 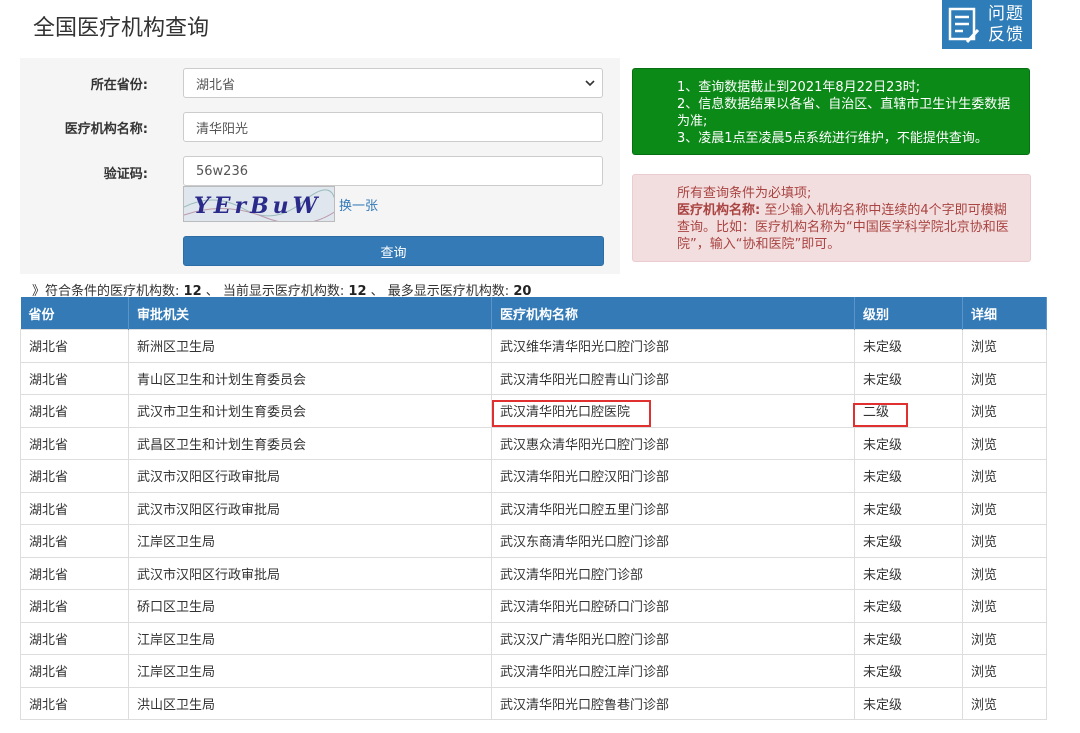 I want to click on table-row: 湖北省 江岸区卫生局 武汉清华阳光口腔江岸门诊部 未定级 浏览, so click(x=533, y=671).